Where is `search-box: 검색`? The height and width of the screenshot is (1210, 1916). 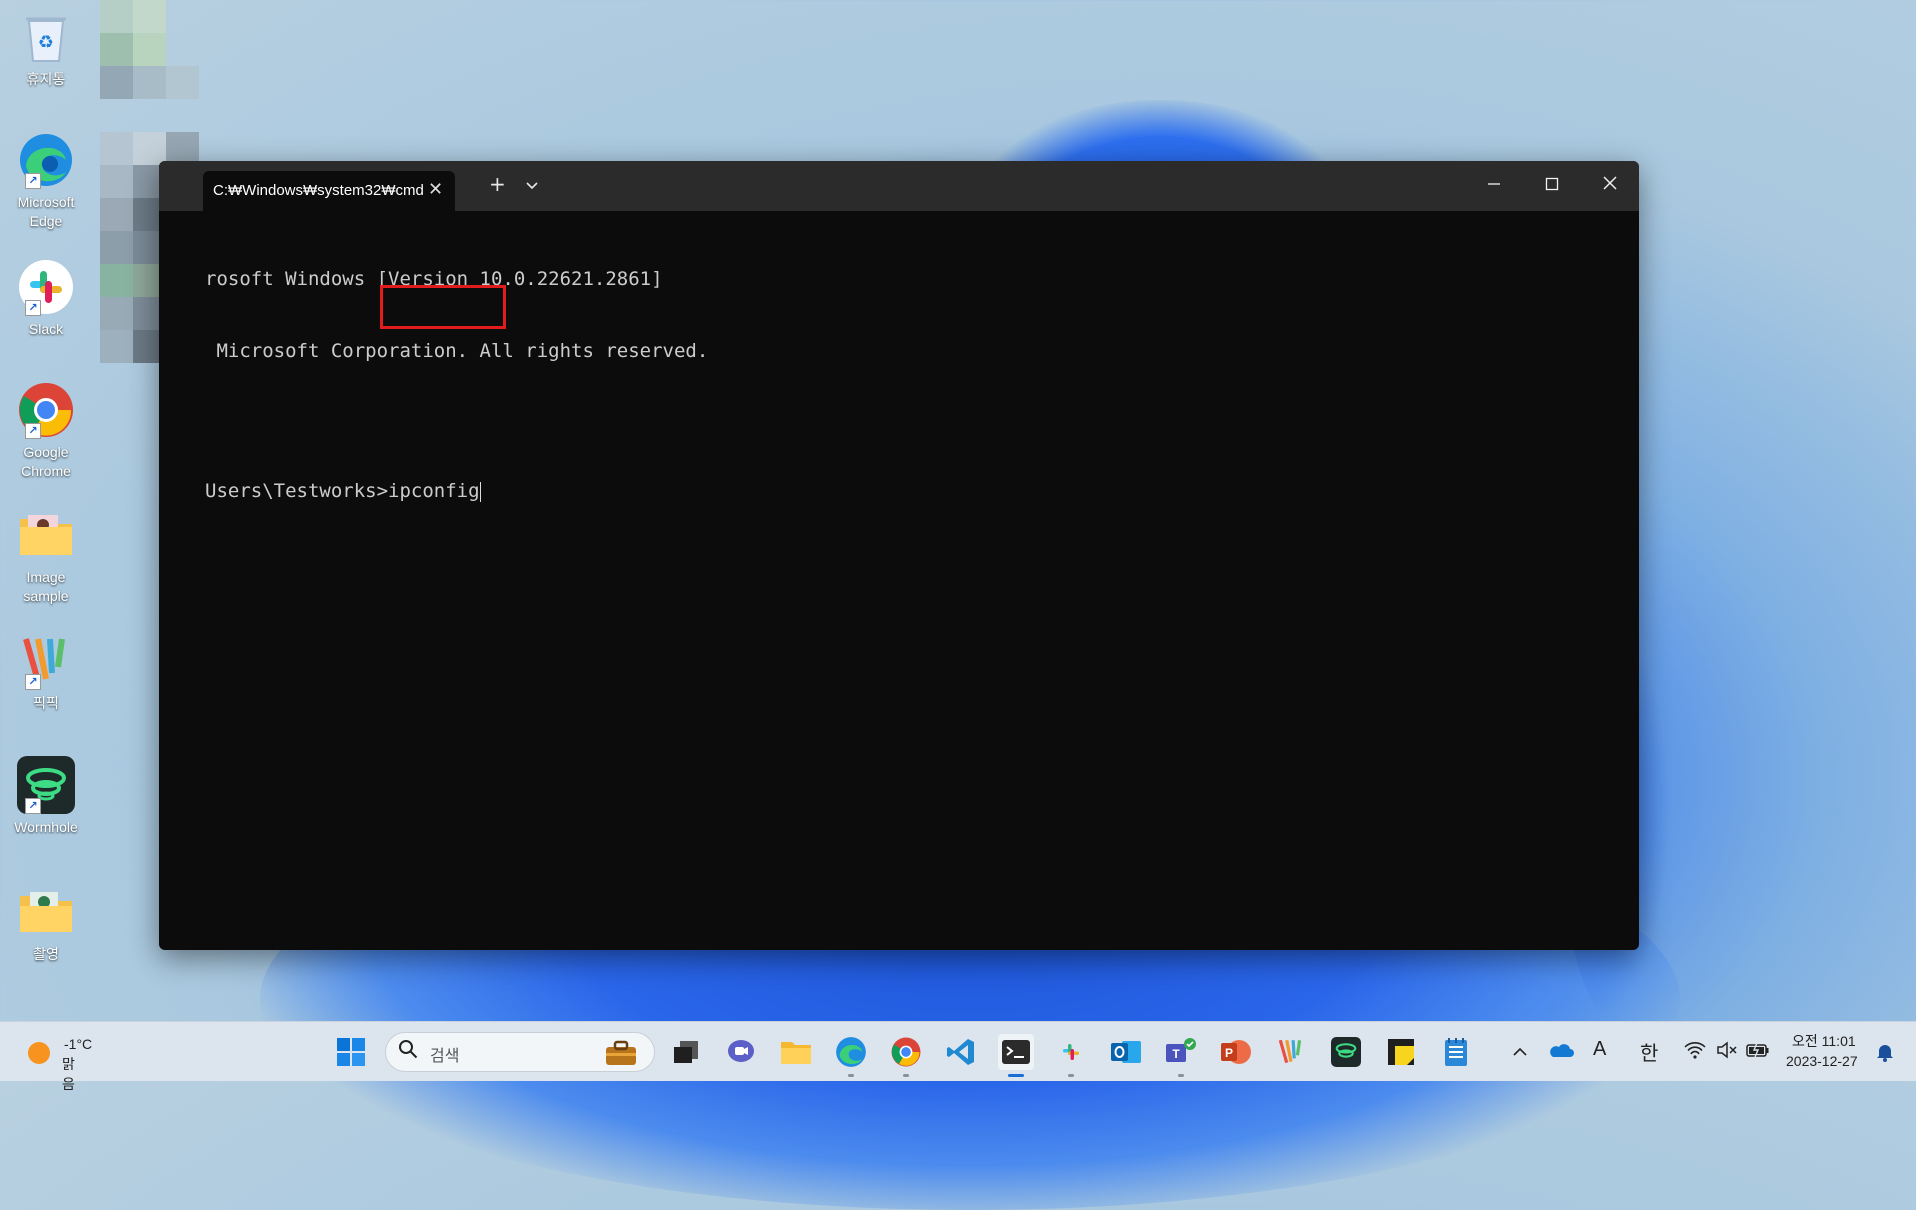
search-box: 검색 is located at coordinates (520, 1052).